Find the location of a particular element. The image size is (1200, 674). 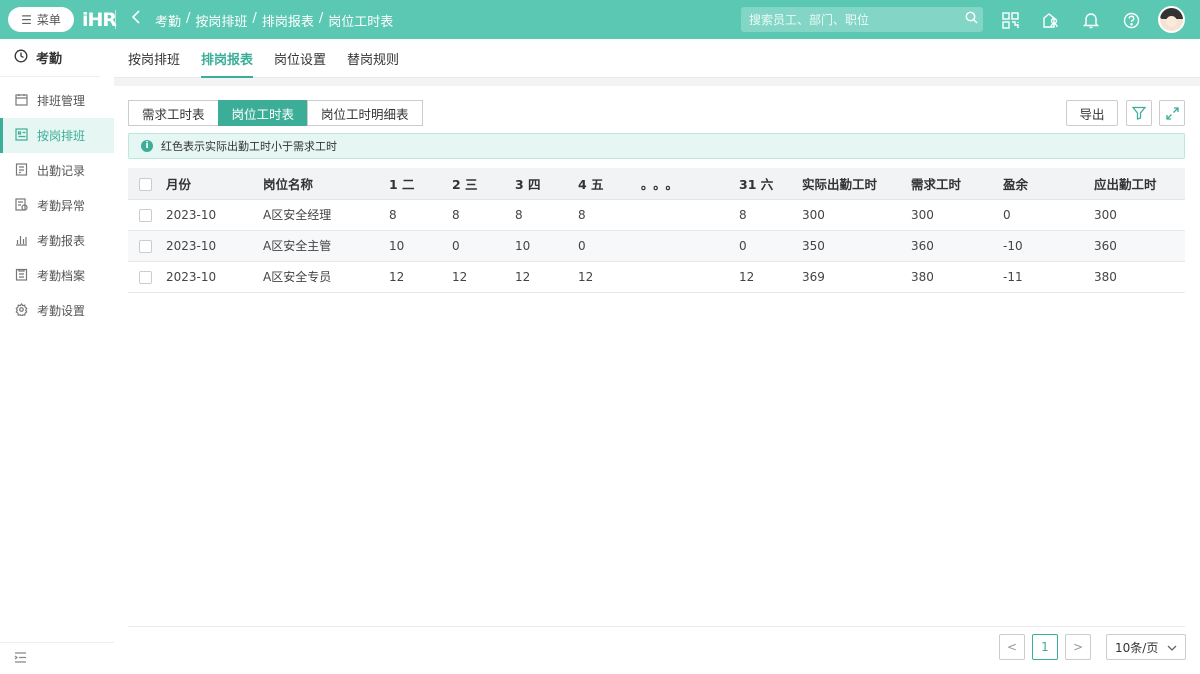

sidebar-item-label: 按岗排班 is located at coordinates (61, 136).